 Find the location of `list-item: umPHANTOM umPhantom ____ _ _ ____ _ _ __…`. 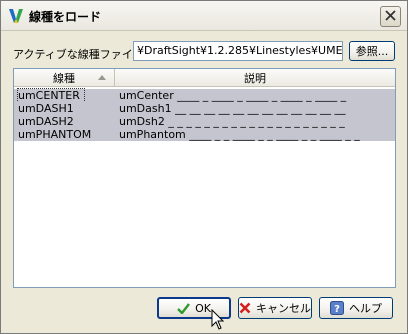

list-item: umPHANTOM umPhantom ____ _ _ ____ _ _ __… is located at coordinates (204, 134).